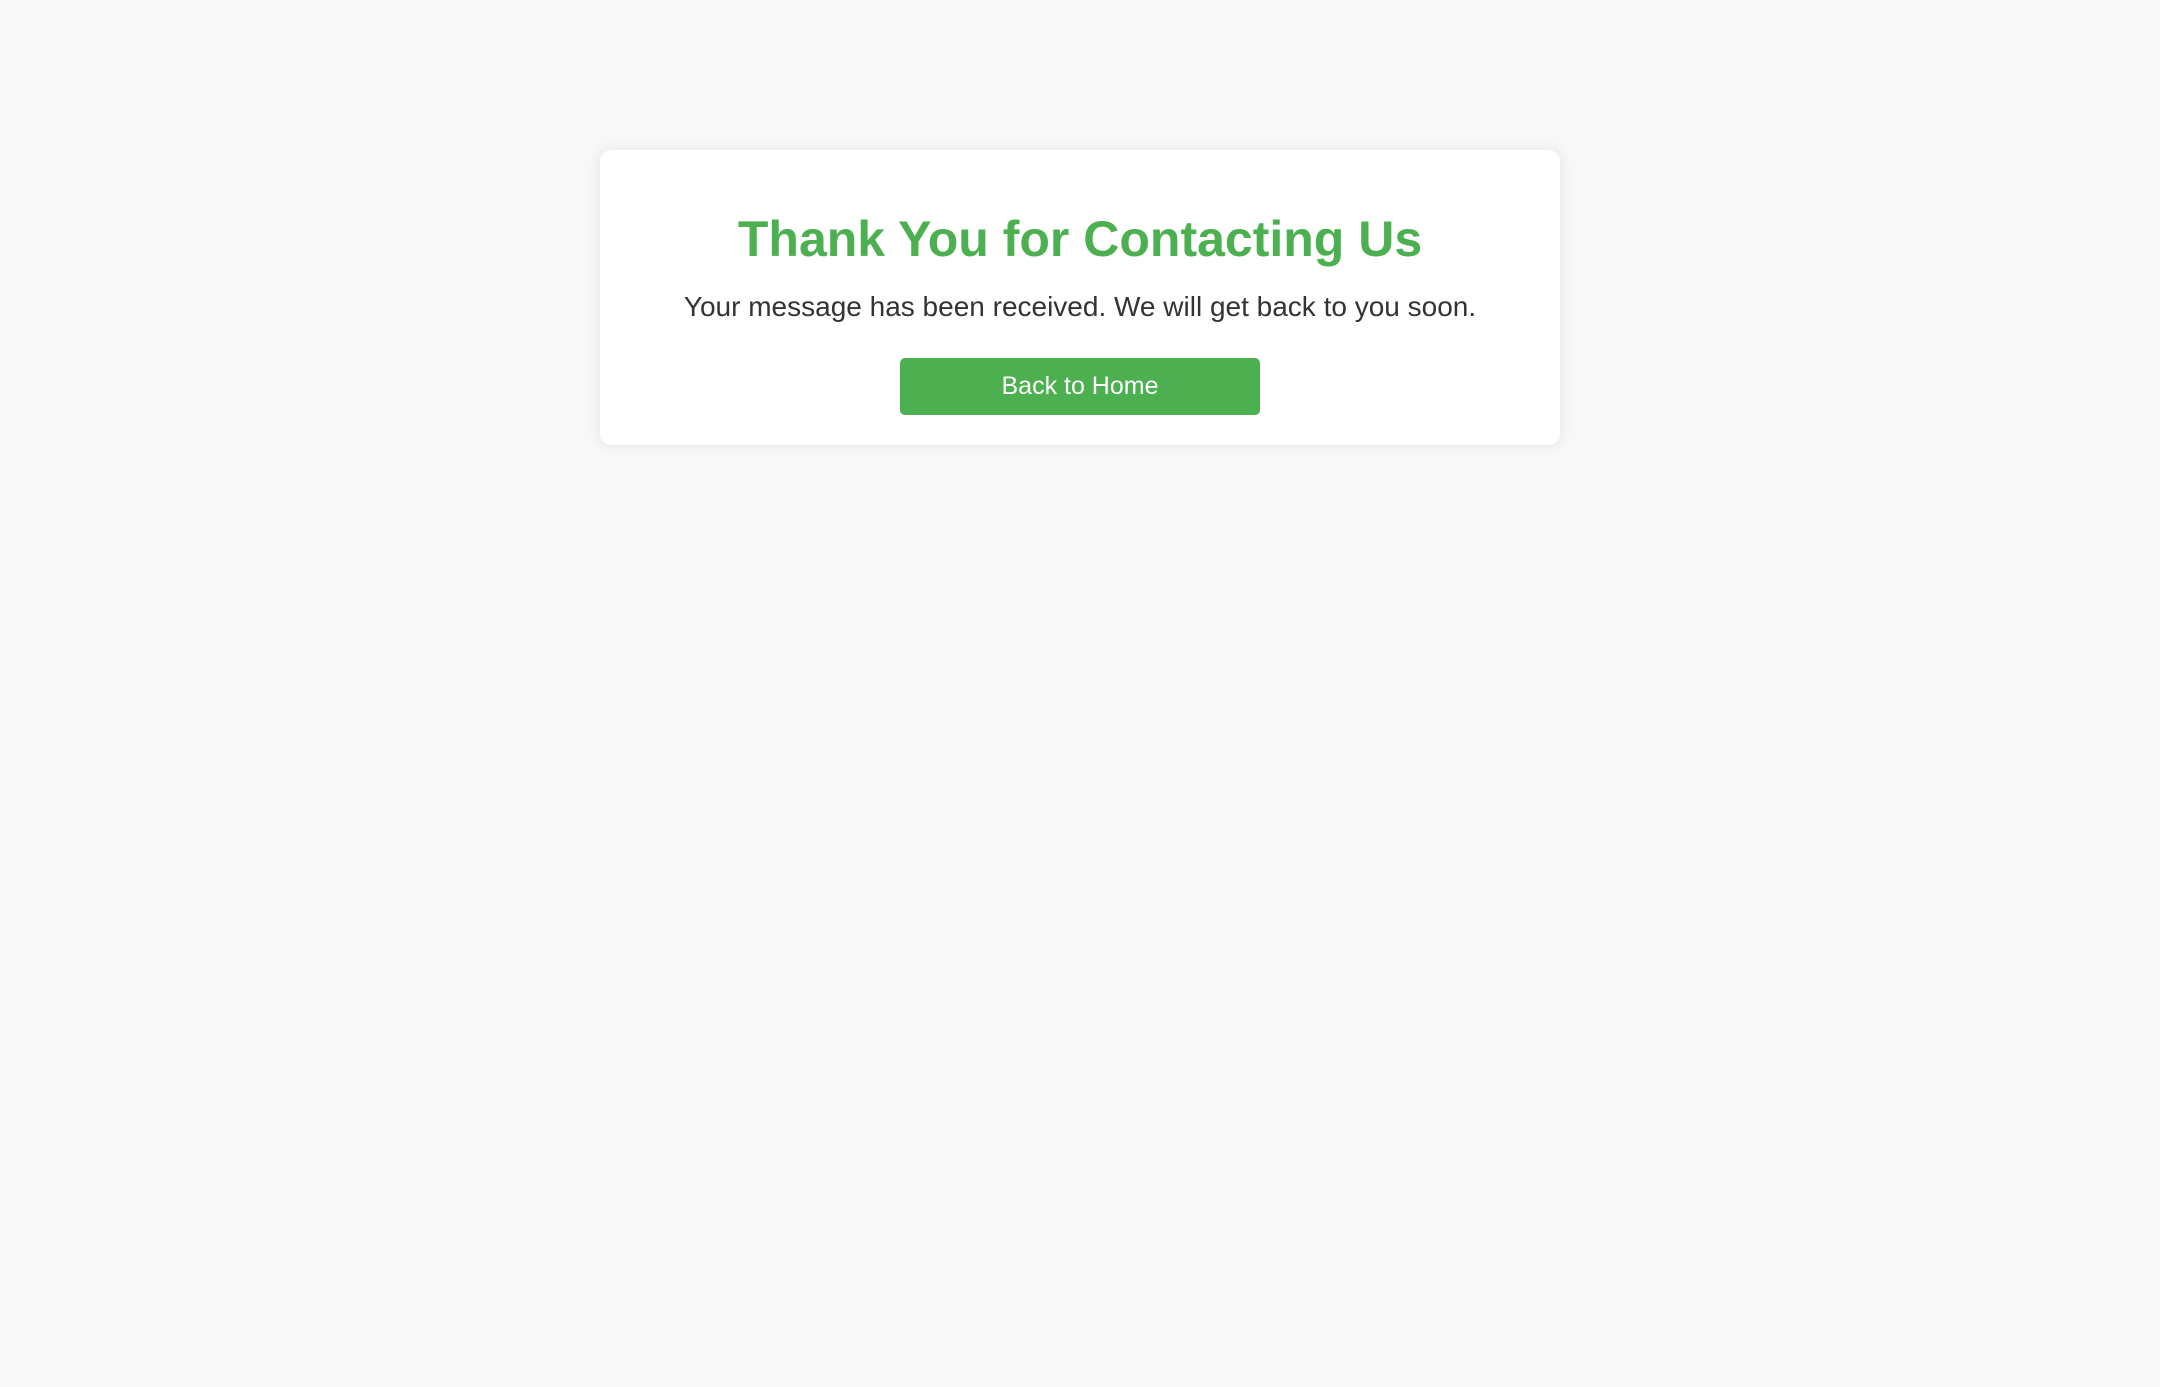  Describe the element at coordinates (1080, 239) in the screenshot. I see `page-title: Thank You for Contacting Us` at that location.